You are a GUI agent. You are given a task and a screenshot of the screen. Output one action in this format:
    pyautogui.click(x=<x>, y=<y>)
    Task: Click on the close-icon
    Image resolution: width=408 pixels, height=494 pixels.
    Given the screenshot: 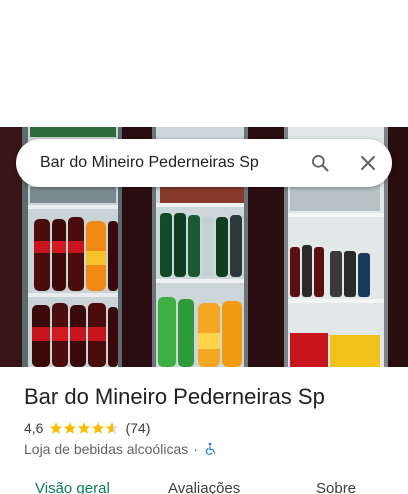 What is the action you would take?
    pyautogui.click(x=368, y=163)
    